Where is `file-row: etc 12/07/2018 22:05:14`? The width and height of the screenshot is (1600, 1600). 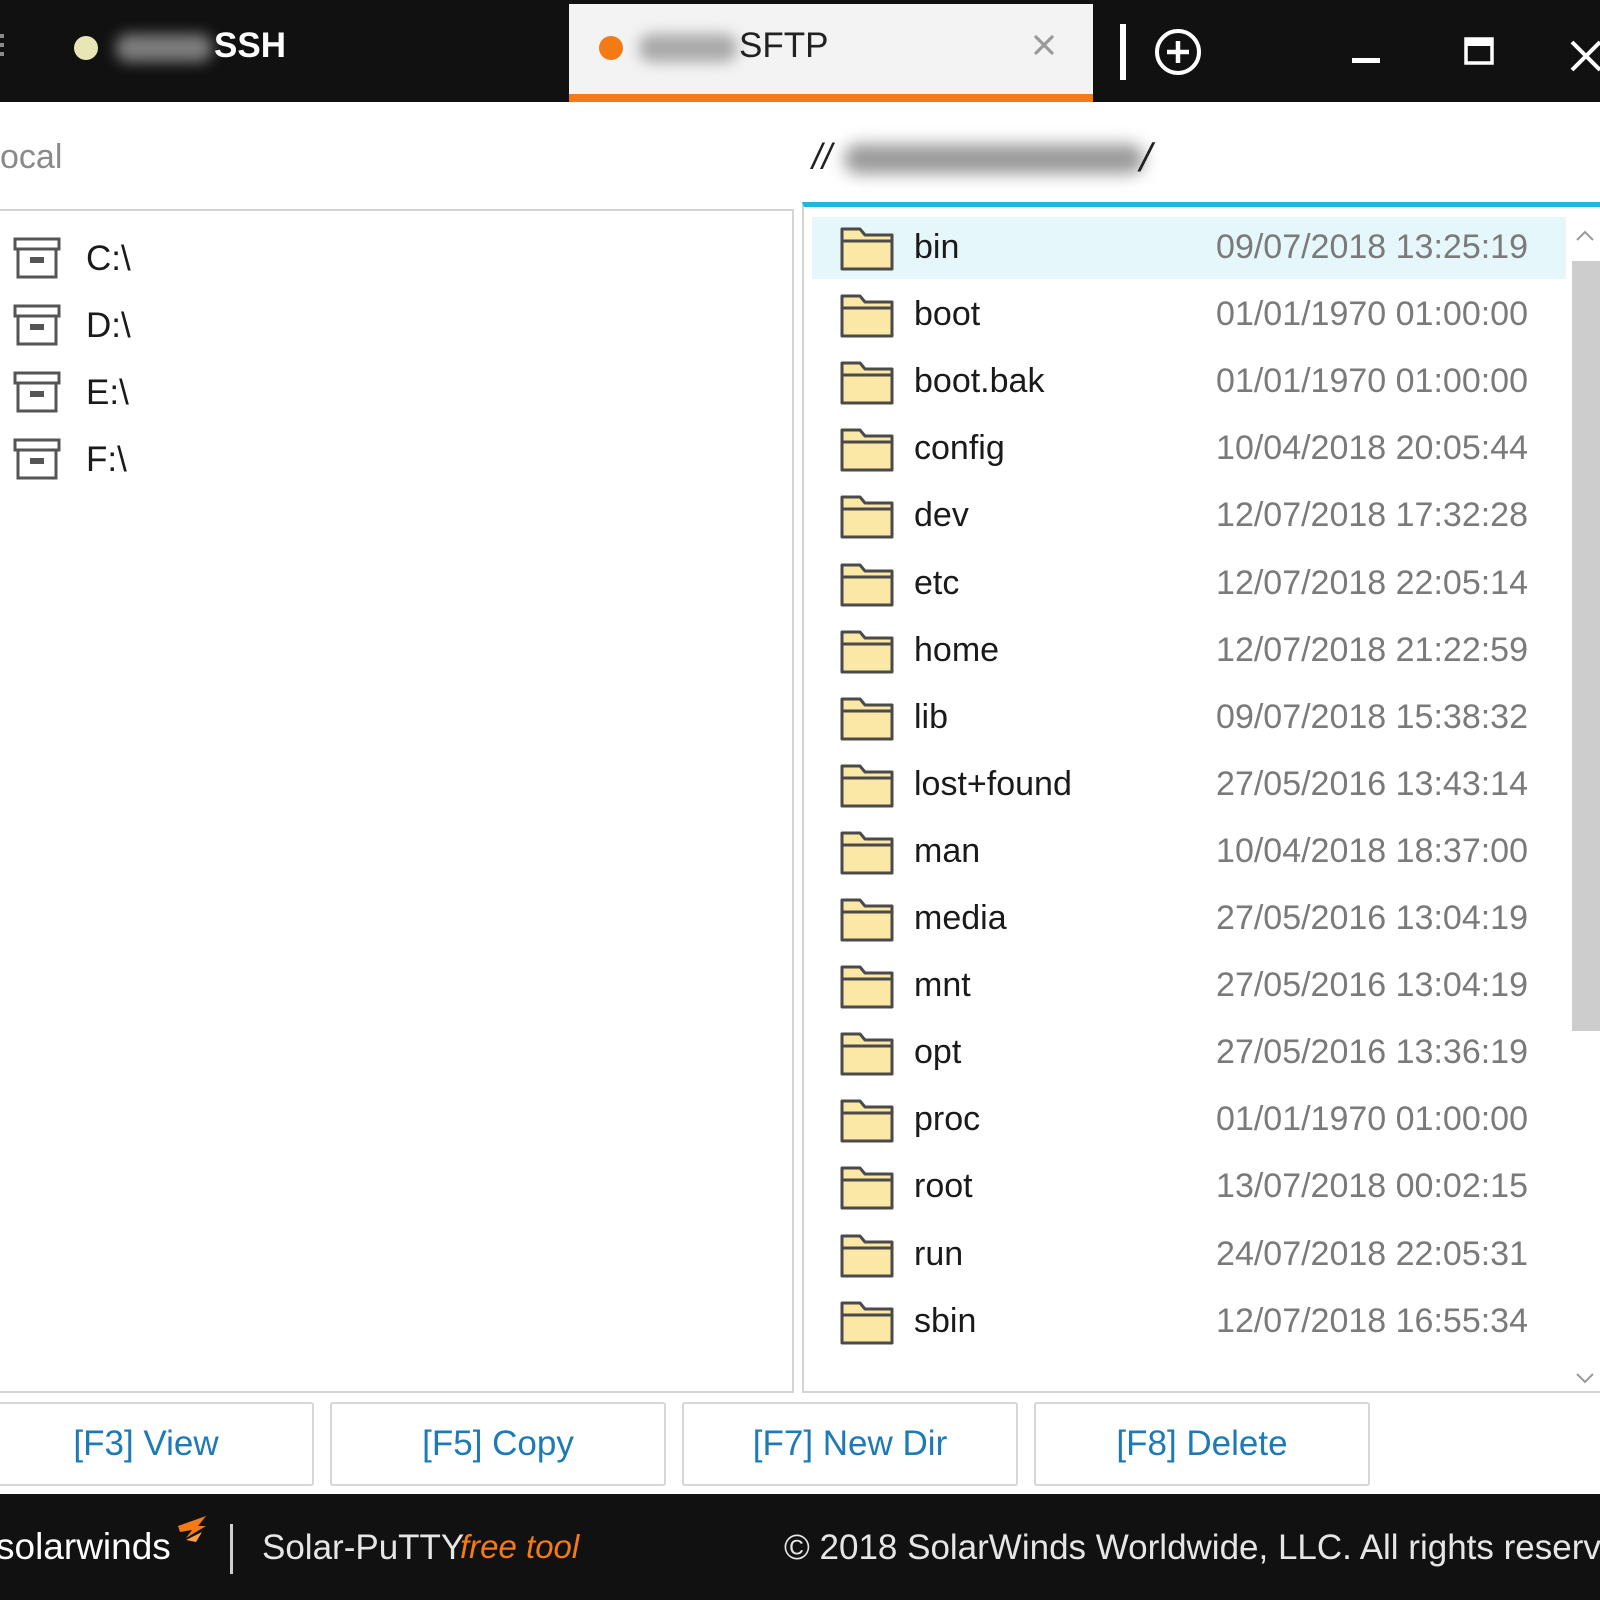 file-row: etc 12/07/2018 22:05:14 is located at coordinates (1189, 584).